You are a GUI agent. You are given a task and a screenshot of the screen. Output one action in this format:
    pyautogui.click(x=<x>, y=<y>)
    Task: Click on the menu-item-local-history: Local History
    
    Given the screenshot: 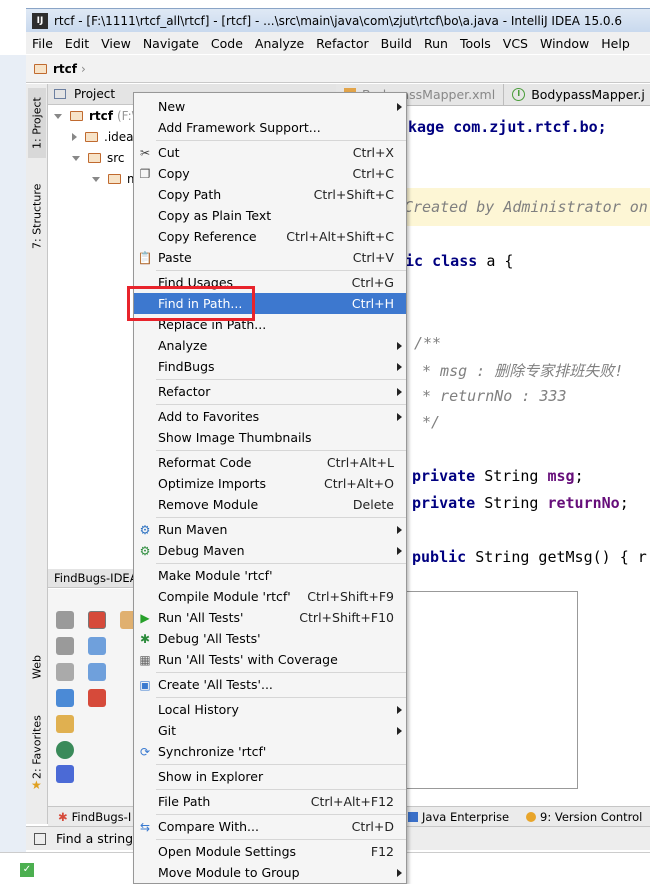 What is the action you would take?
    pyautogui.click(x=270, y=709)
    